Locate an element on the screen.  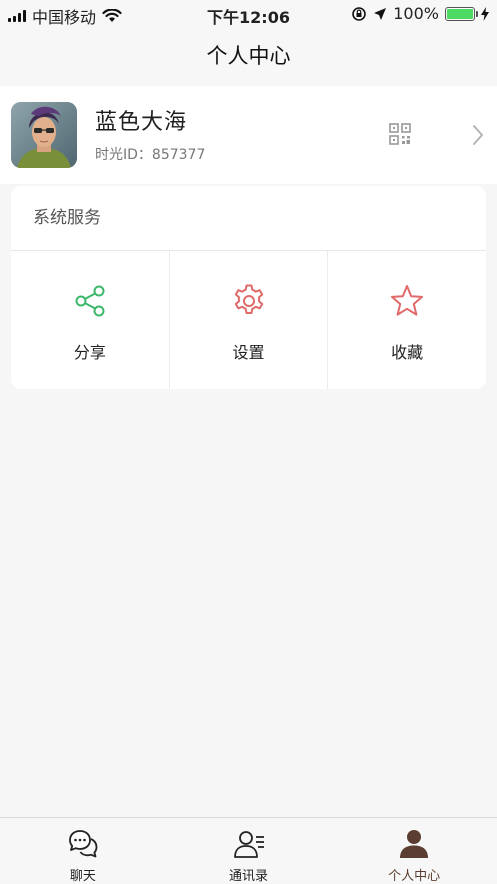
tab-contacts: 通讯录 is located at coordinates (249, 851).